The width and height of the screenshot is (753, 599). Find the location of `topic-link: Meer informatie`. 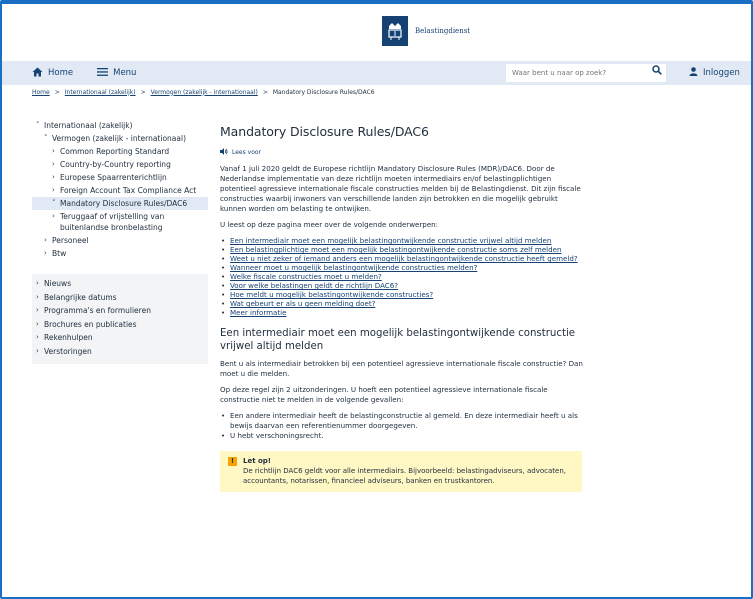

topic-link: Meer informatie is located at coordinates (258, 312).